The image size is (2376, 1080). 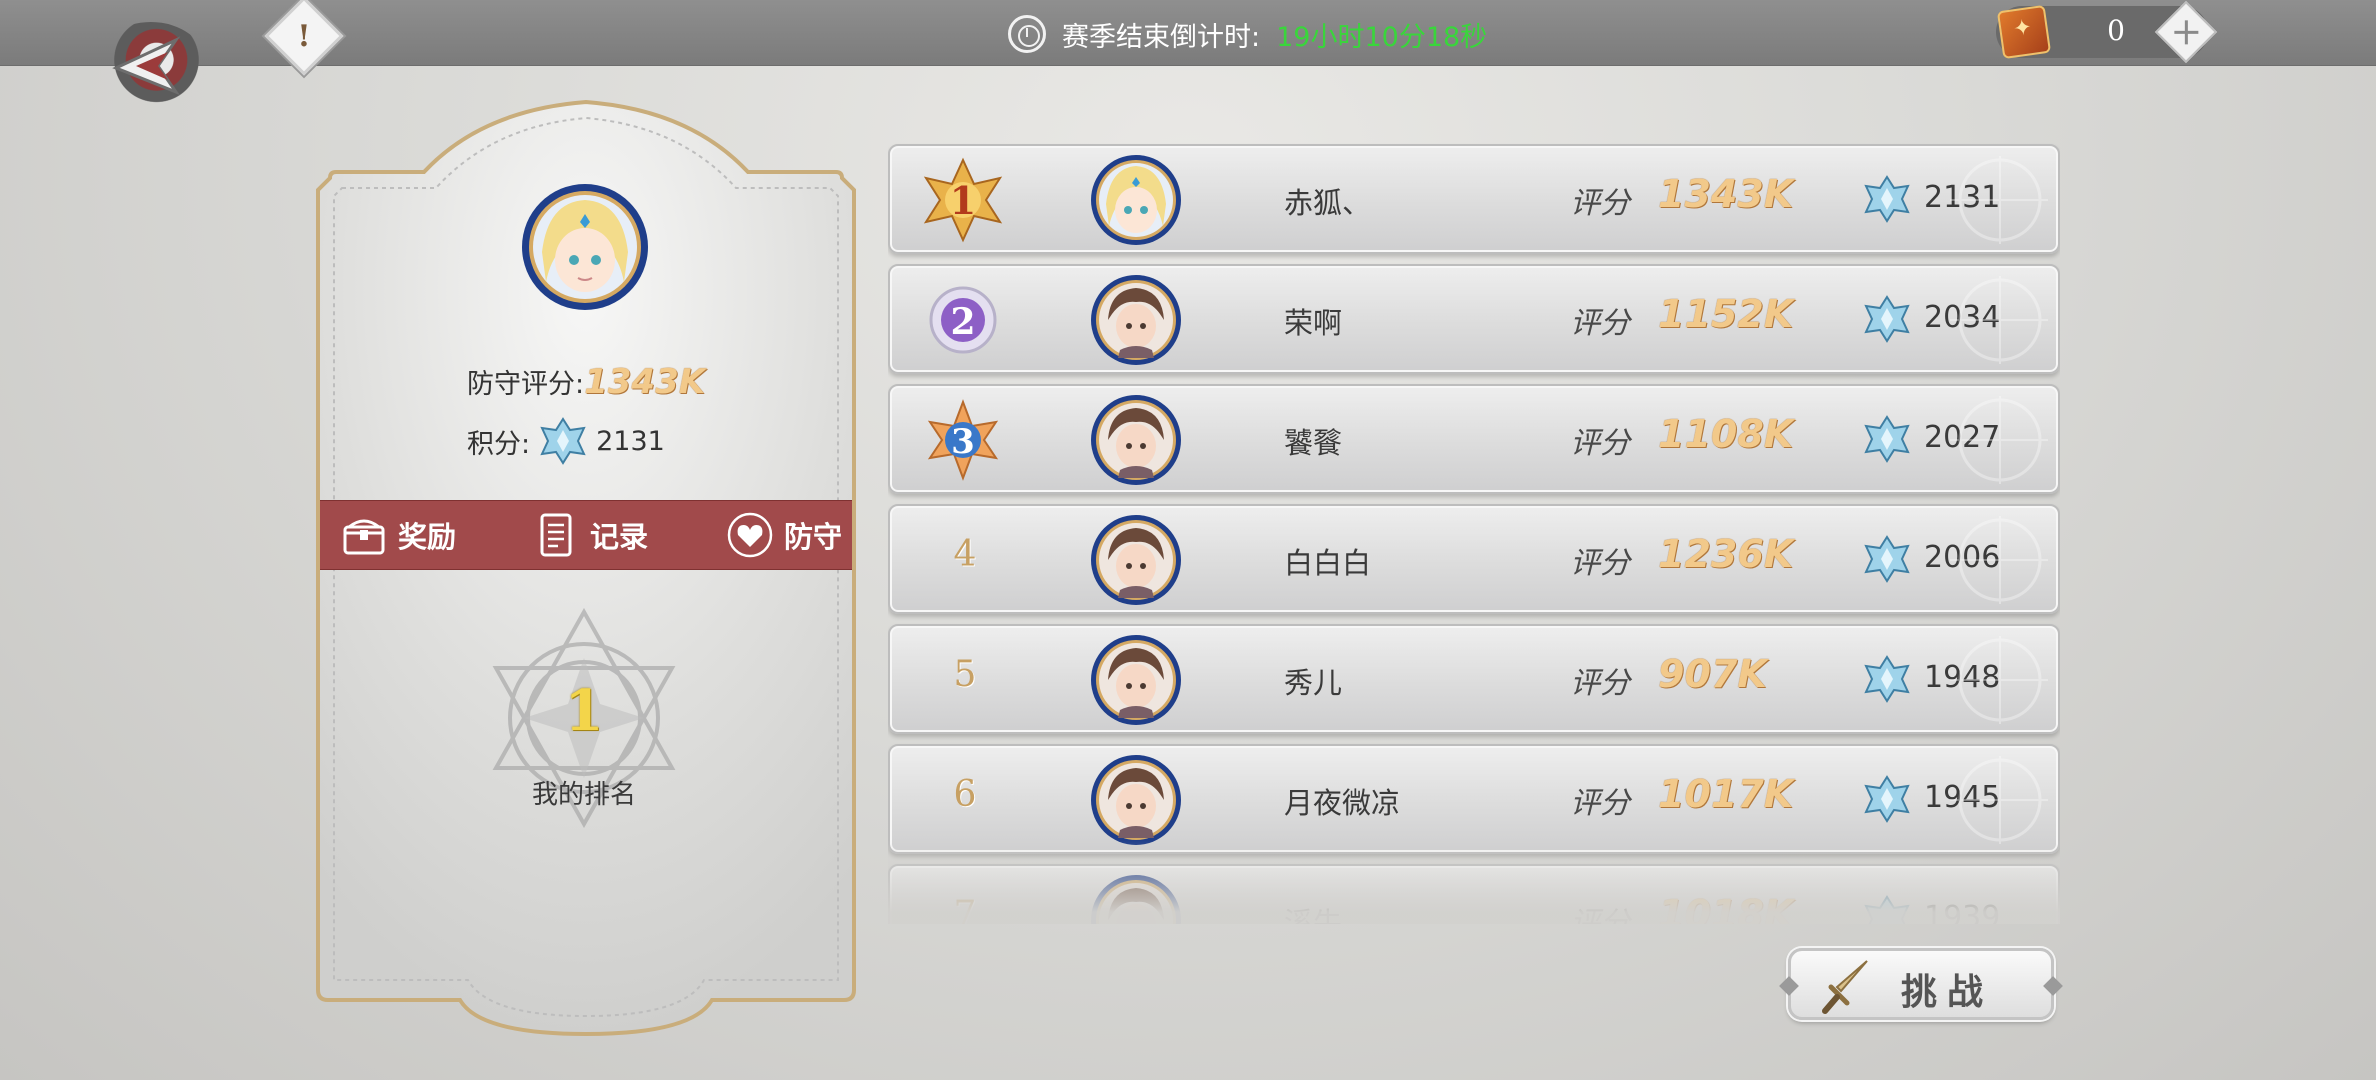 What do you see at coordinates (1474, 319) in the screenshot?
I see `leaderboard-row: 2 荣啊 评分 1152K 2034` at bounding box center [1474, 319].